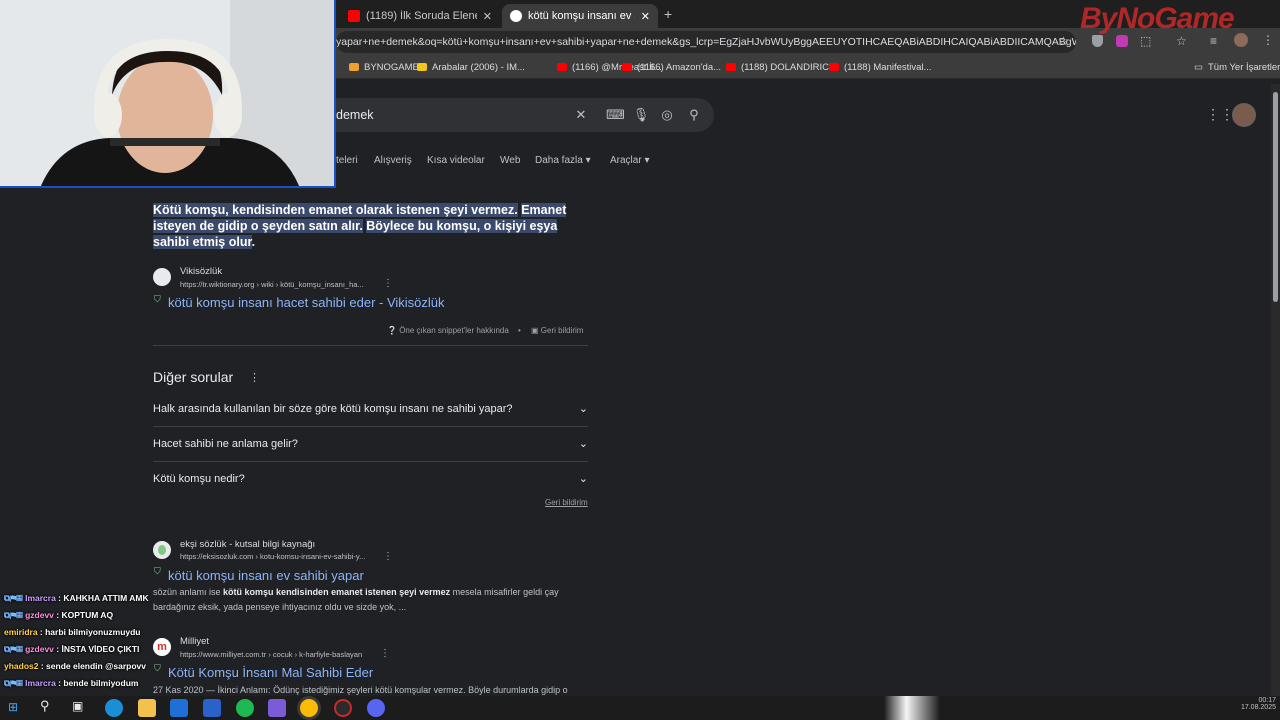 The width and height of the screenshot is (1280, 720). Describe the element at coordinates (392, 330) in the screenshot. I see `help-icon: ❔` at that location.